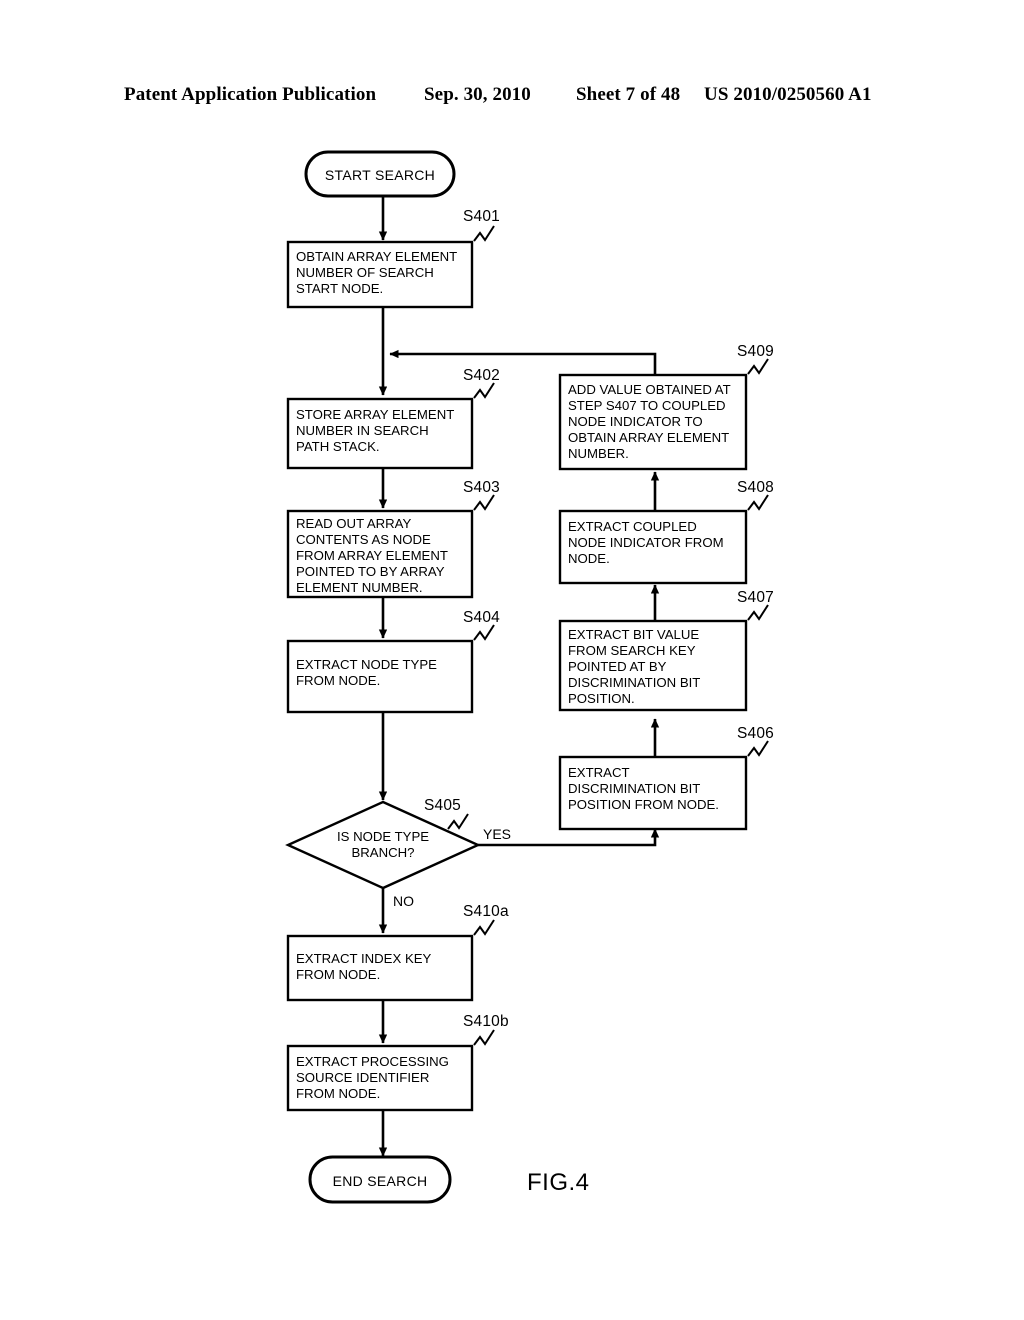  What do you see at coordinates (362, 1077) in the screenshot?
I see `s410b-line-2: SOURCE IDENTIFIER` at bounding box center [362, 1077].